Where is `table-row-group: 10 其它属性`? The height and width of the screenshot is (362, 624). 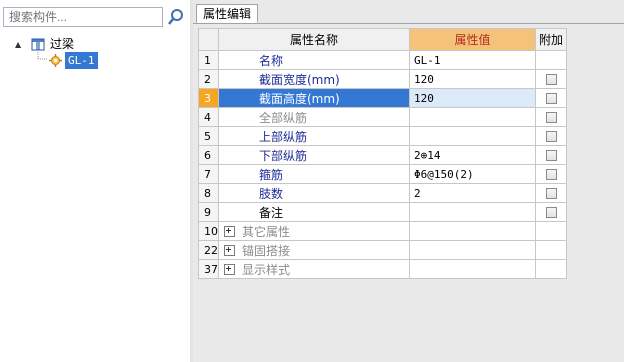 table-row-group: 10 其它属性 is located at coordinates (382, 231).